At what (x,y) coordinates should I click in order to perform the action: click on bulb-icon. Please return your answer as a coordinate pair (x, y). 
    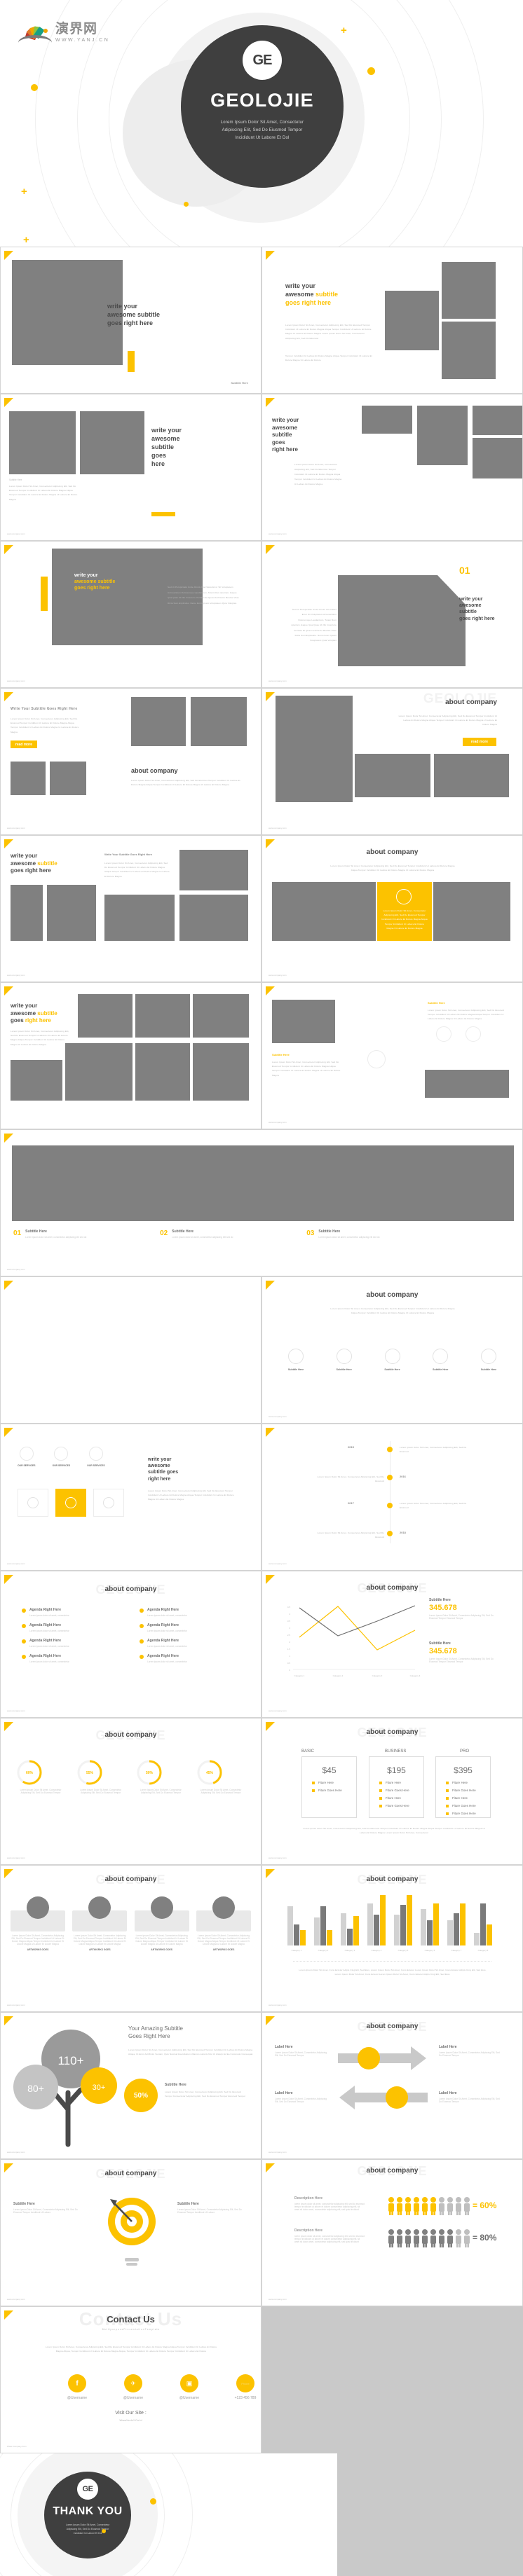
    Looking at the image, I should click on (62, 1454).